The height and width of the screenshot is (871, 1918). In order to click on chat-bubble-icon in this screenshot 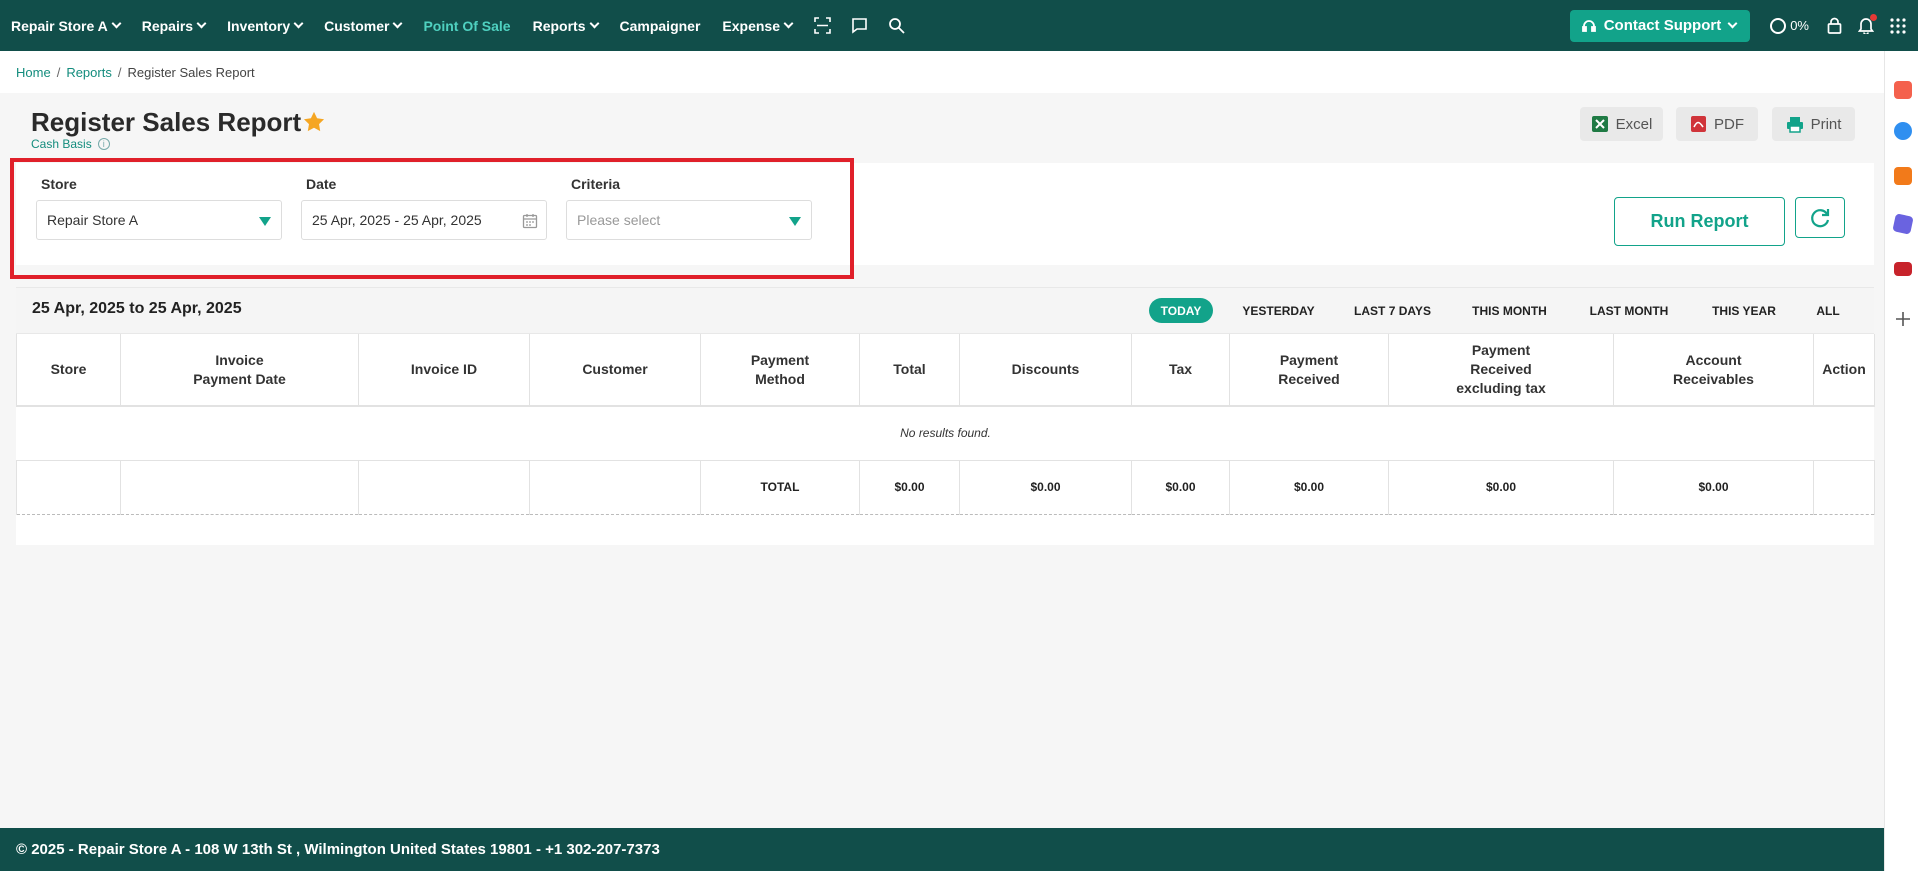, I will do `click(1903, 131)`.